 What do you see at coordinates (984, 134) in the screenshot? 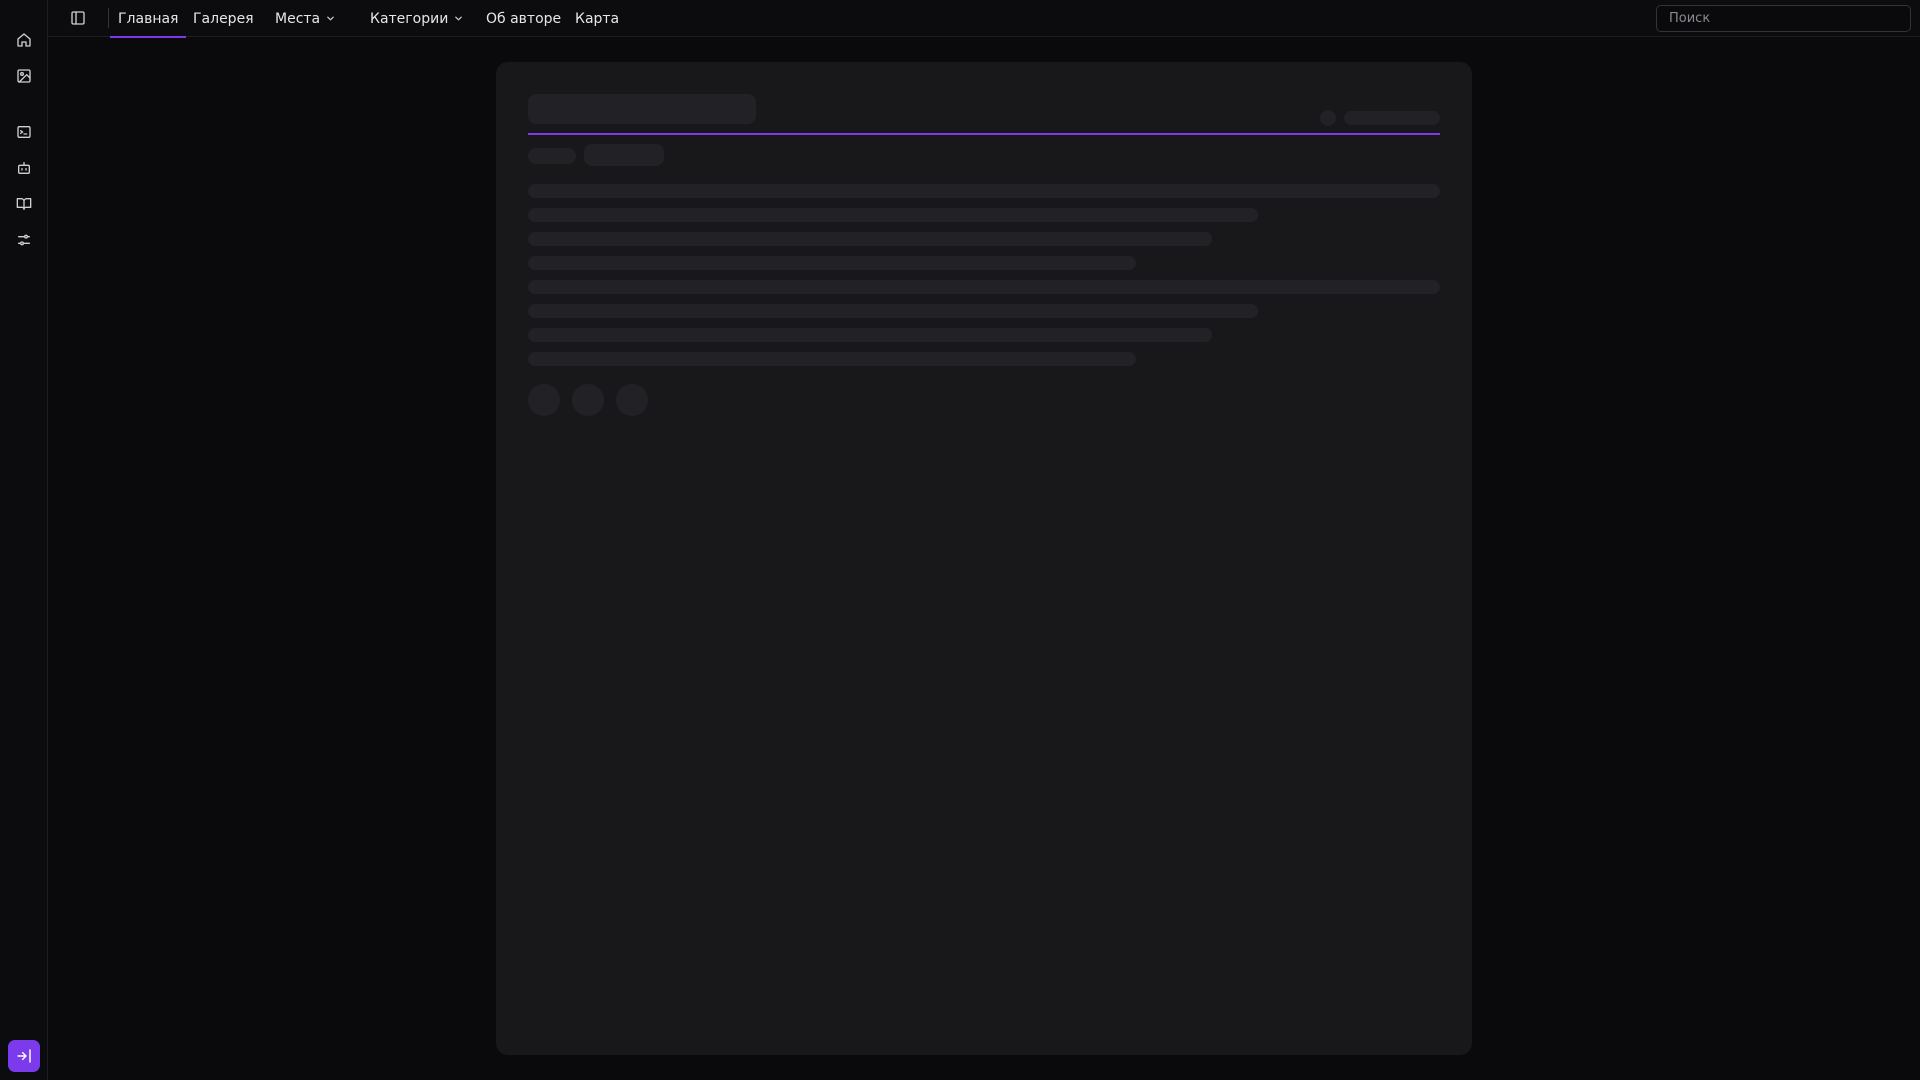
I see `accent-divider` at bounding box center [984, 134].